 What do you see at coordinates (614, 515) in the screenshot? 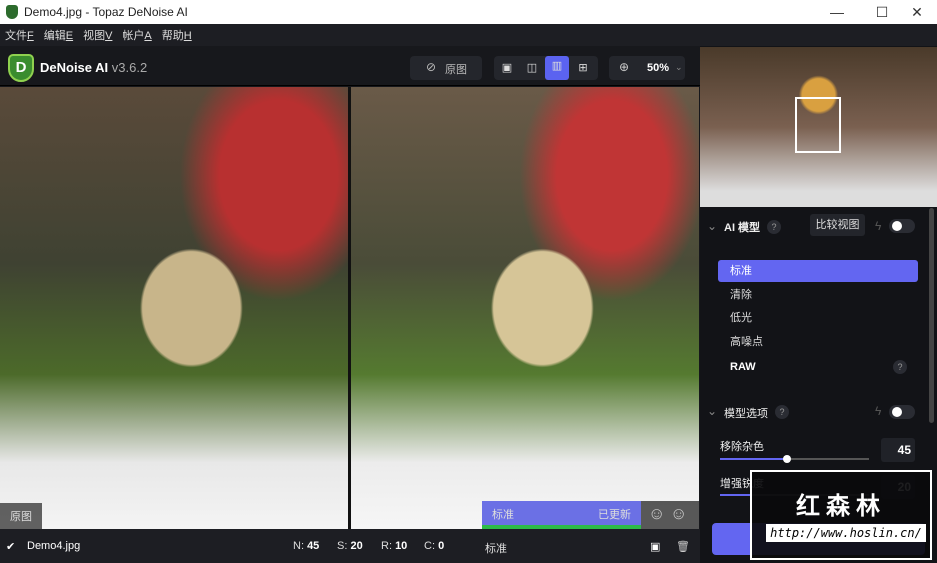
I see `update-status: 已更新` at bounding box center [614, 515].